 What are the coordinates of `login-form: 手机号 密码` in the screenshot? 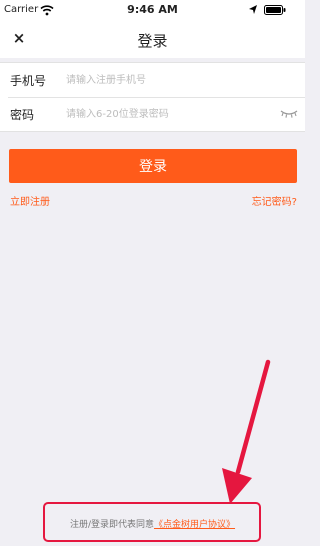 It's located at (152, 97).